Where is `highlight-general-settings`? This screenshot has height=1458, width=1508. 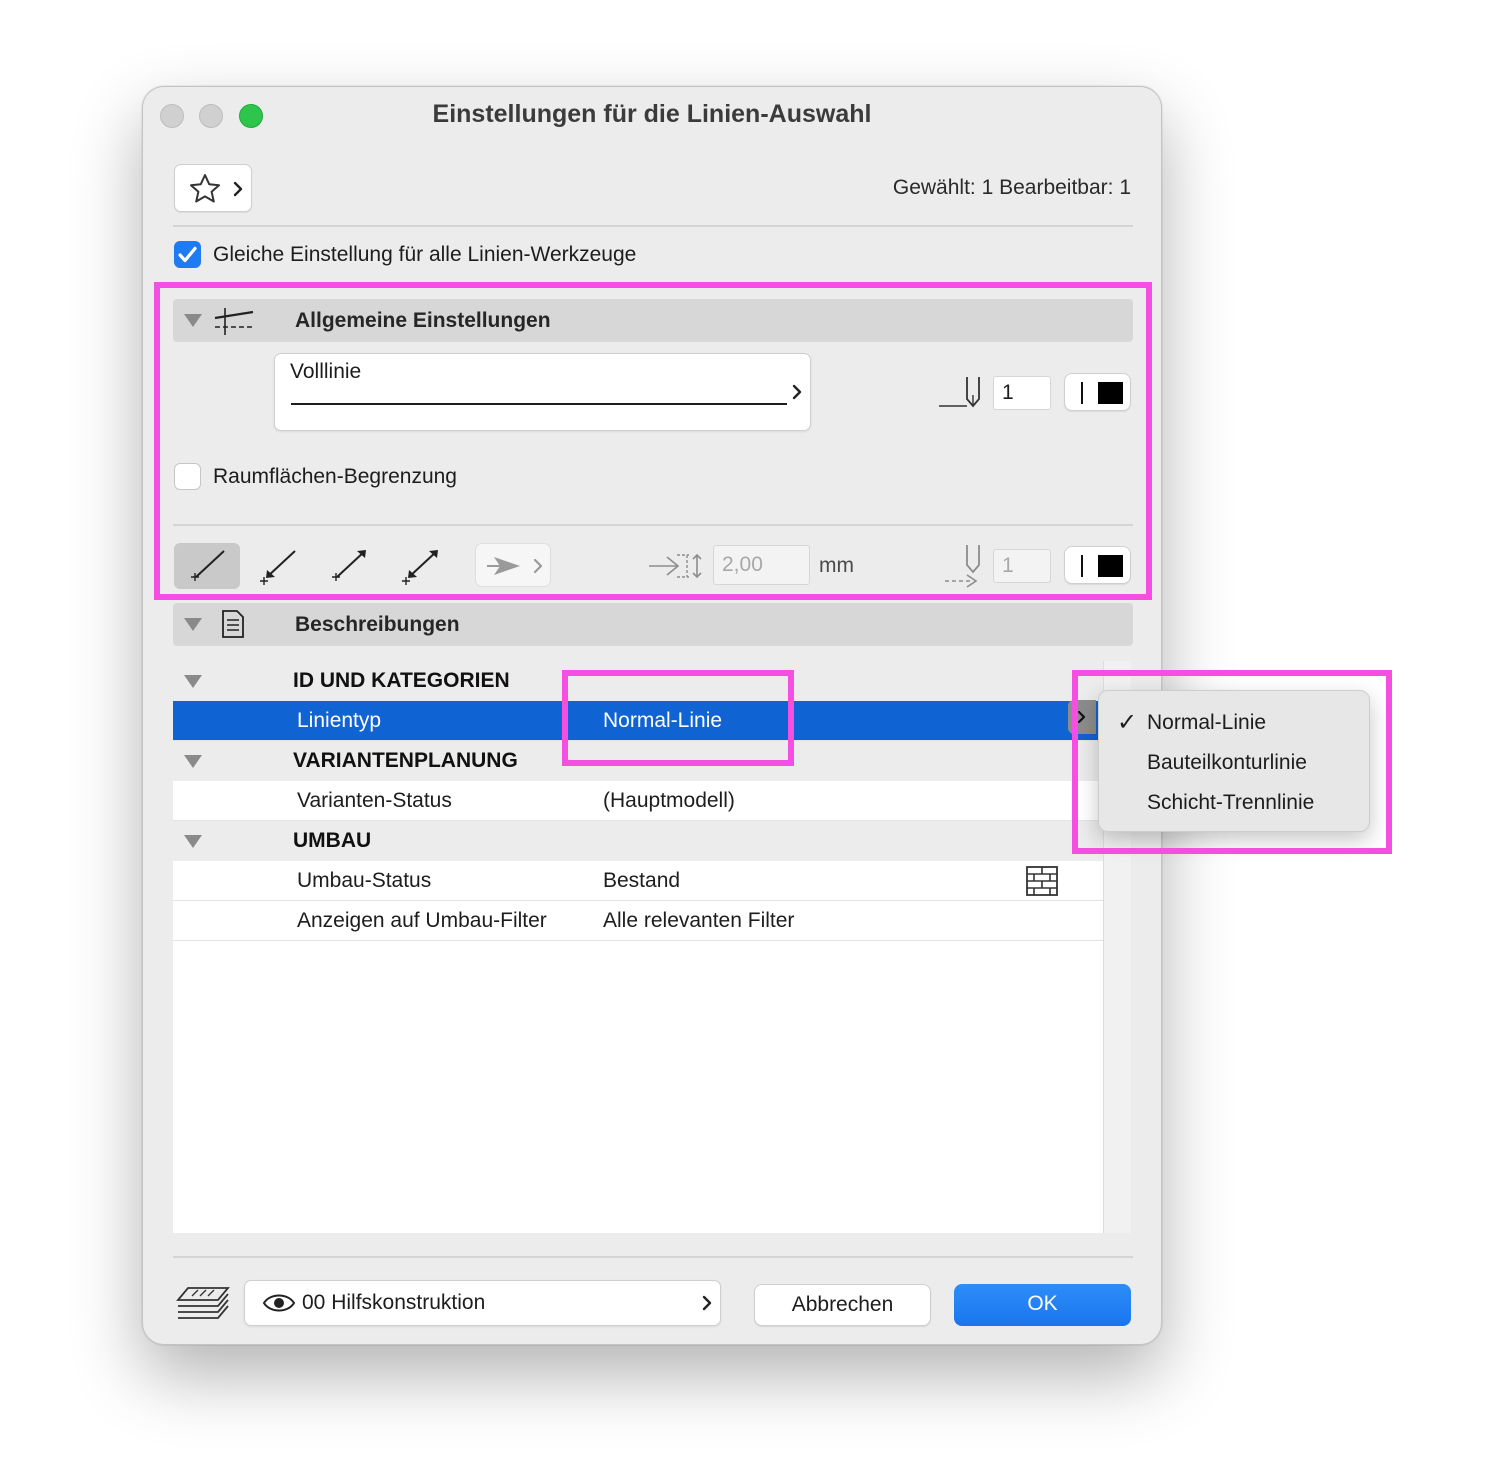 highlight-general-settings is located at coordinates (653, 441).